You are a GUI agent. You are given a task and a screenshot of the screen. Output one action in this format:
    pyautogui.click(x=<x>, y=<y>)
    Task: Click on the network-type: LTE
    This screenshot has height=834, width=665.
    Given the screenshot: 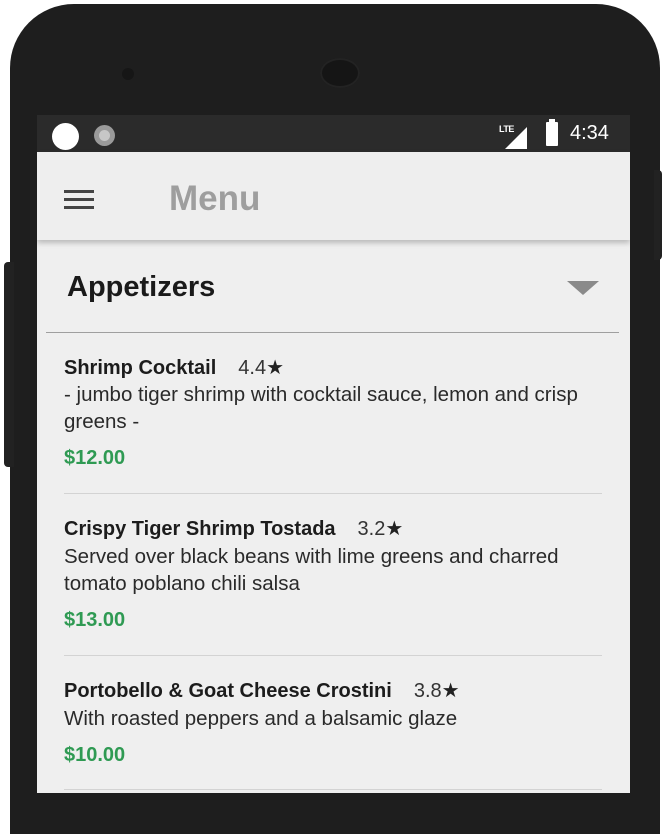 What is the action you would take?
    pyautogui.click(x=506, y=129)
    